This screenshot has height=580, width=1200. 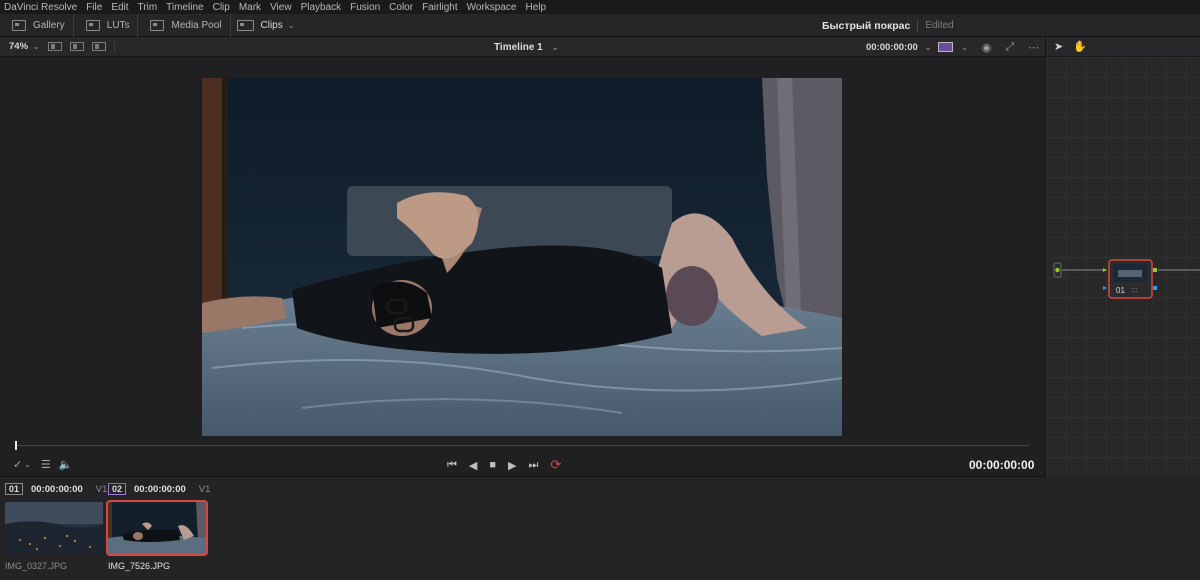 What do you see at coordinates (76, 46) in the screenshot?
I see `split-viewer-icon` at bounding box center [76, 46].